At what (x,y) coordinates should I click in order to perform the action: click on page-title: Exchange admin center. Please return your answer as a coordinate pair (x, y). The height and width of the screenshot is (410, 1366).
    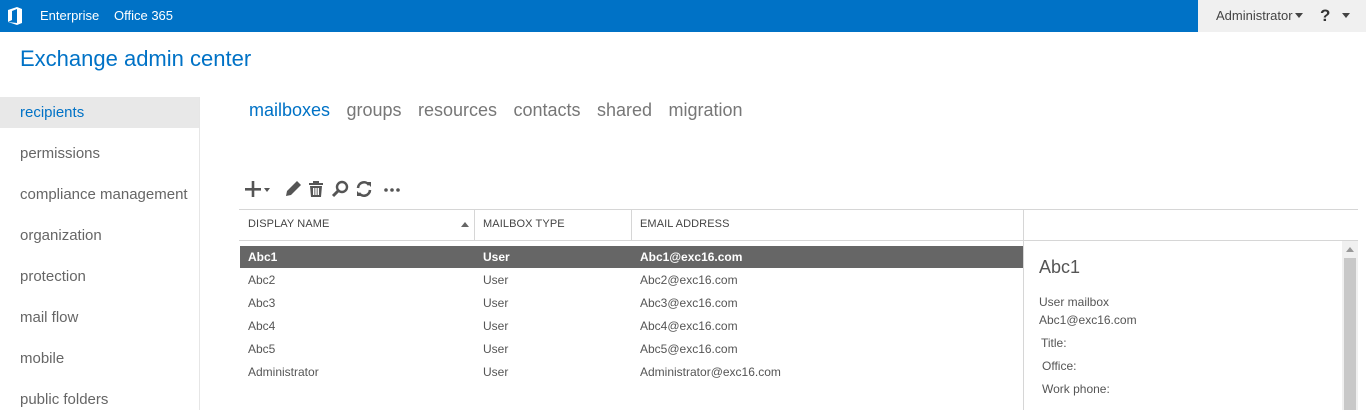
    Looking at the image, I should click on (136, 58).